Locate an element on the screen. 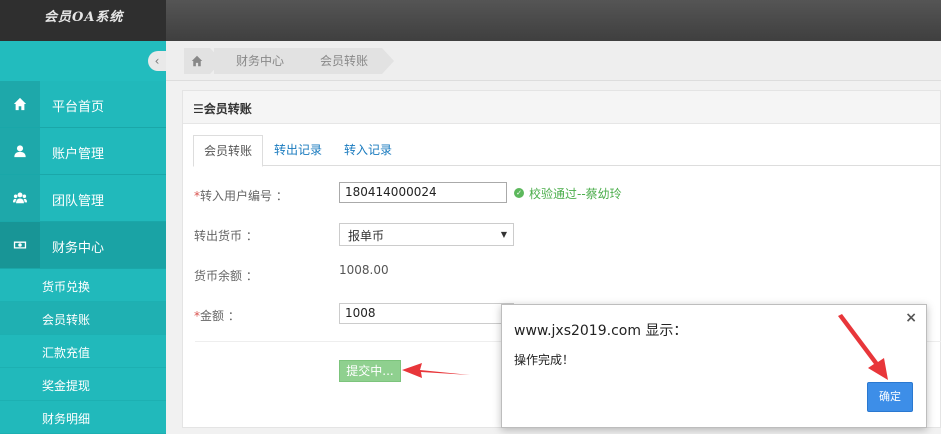 The height and width of the screenshot is (434, 941). dialog-ok-button: 确定 is located at coordinates (890, 397).